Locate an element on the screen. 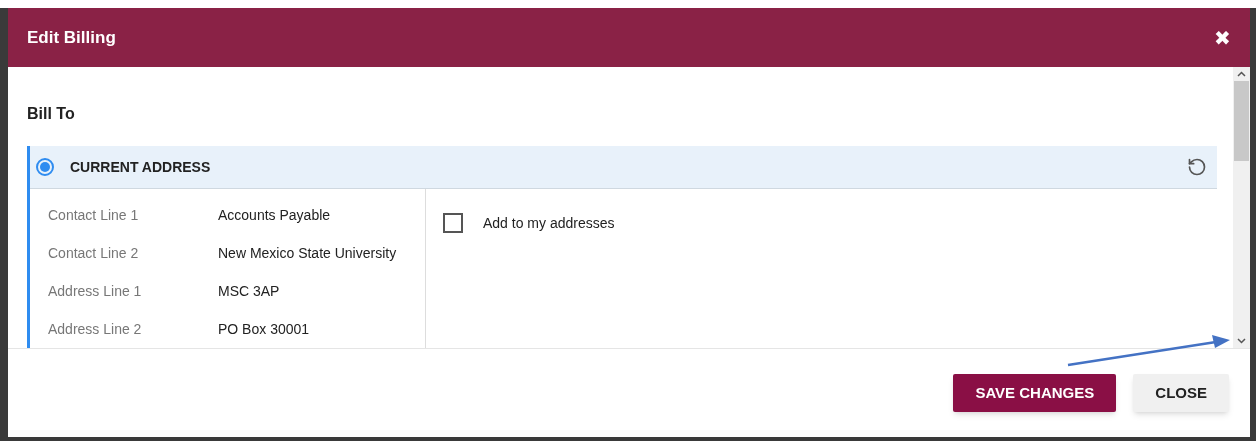 This screenshot has height=441, width=1256. checkbox-label: Add to my addresses is located at coordinates (549, 223).